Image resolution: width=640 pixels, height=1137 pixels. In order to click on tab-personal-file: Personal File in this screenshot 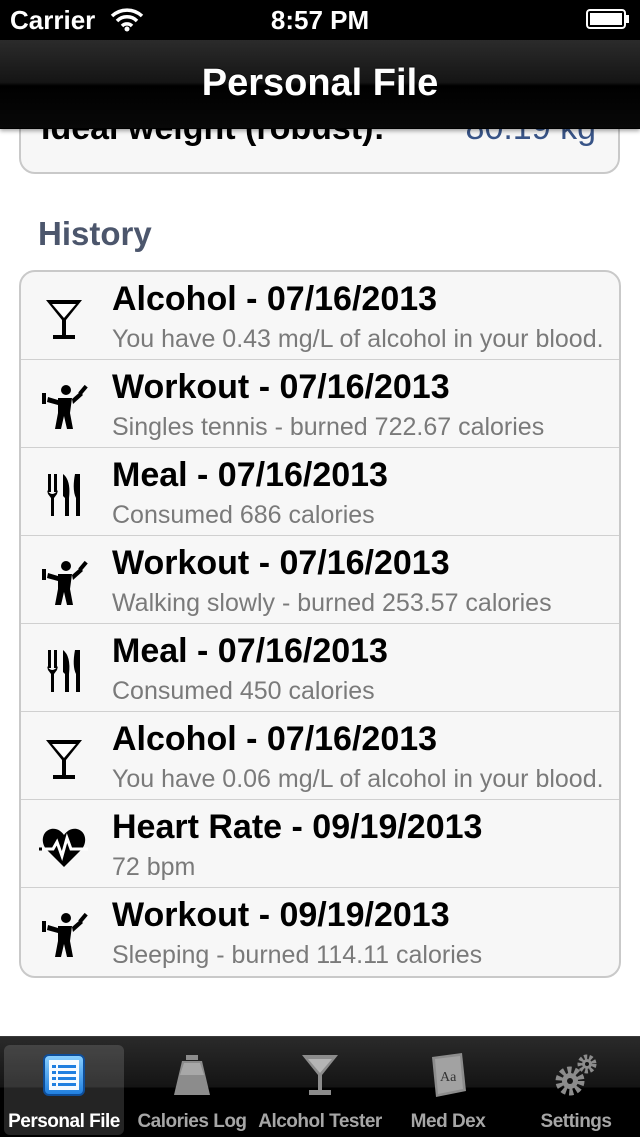, I will do `click(64, 1090)`.